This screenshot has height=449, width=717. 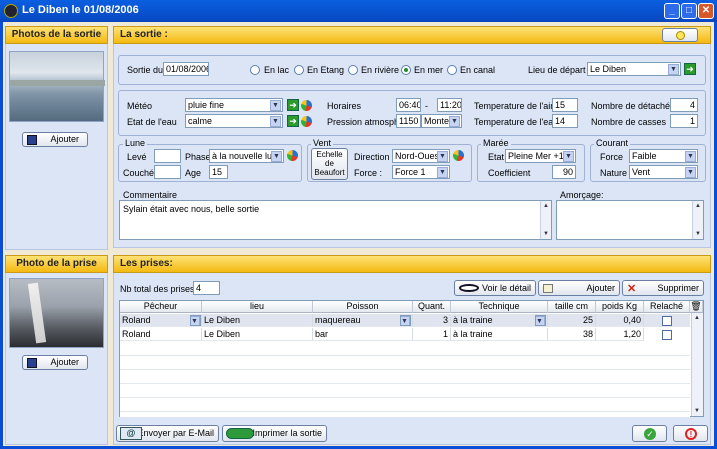 I want to click on radio-mer, so click(x=406, y=70).